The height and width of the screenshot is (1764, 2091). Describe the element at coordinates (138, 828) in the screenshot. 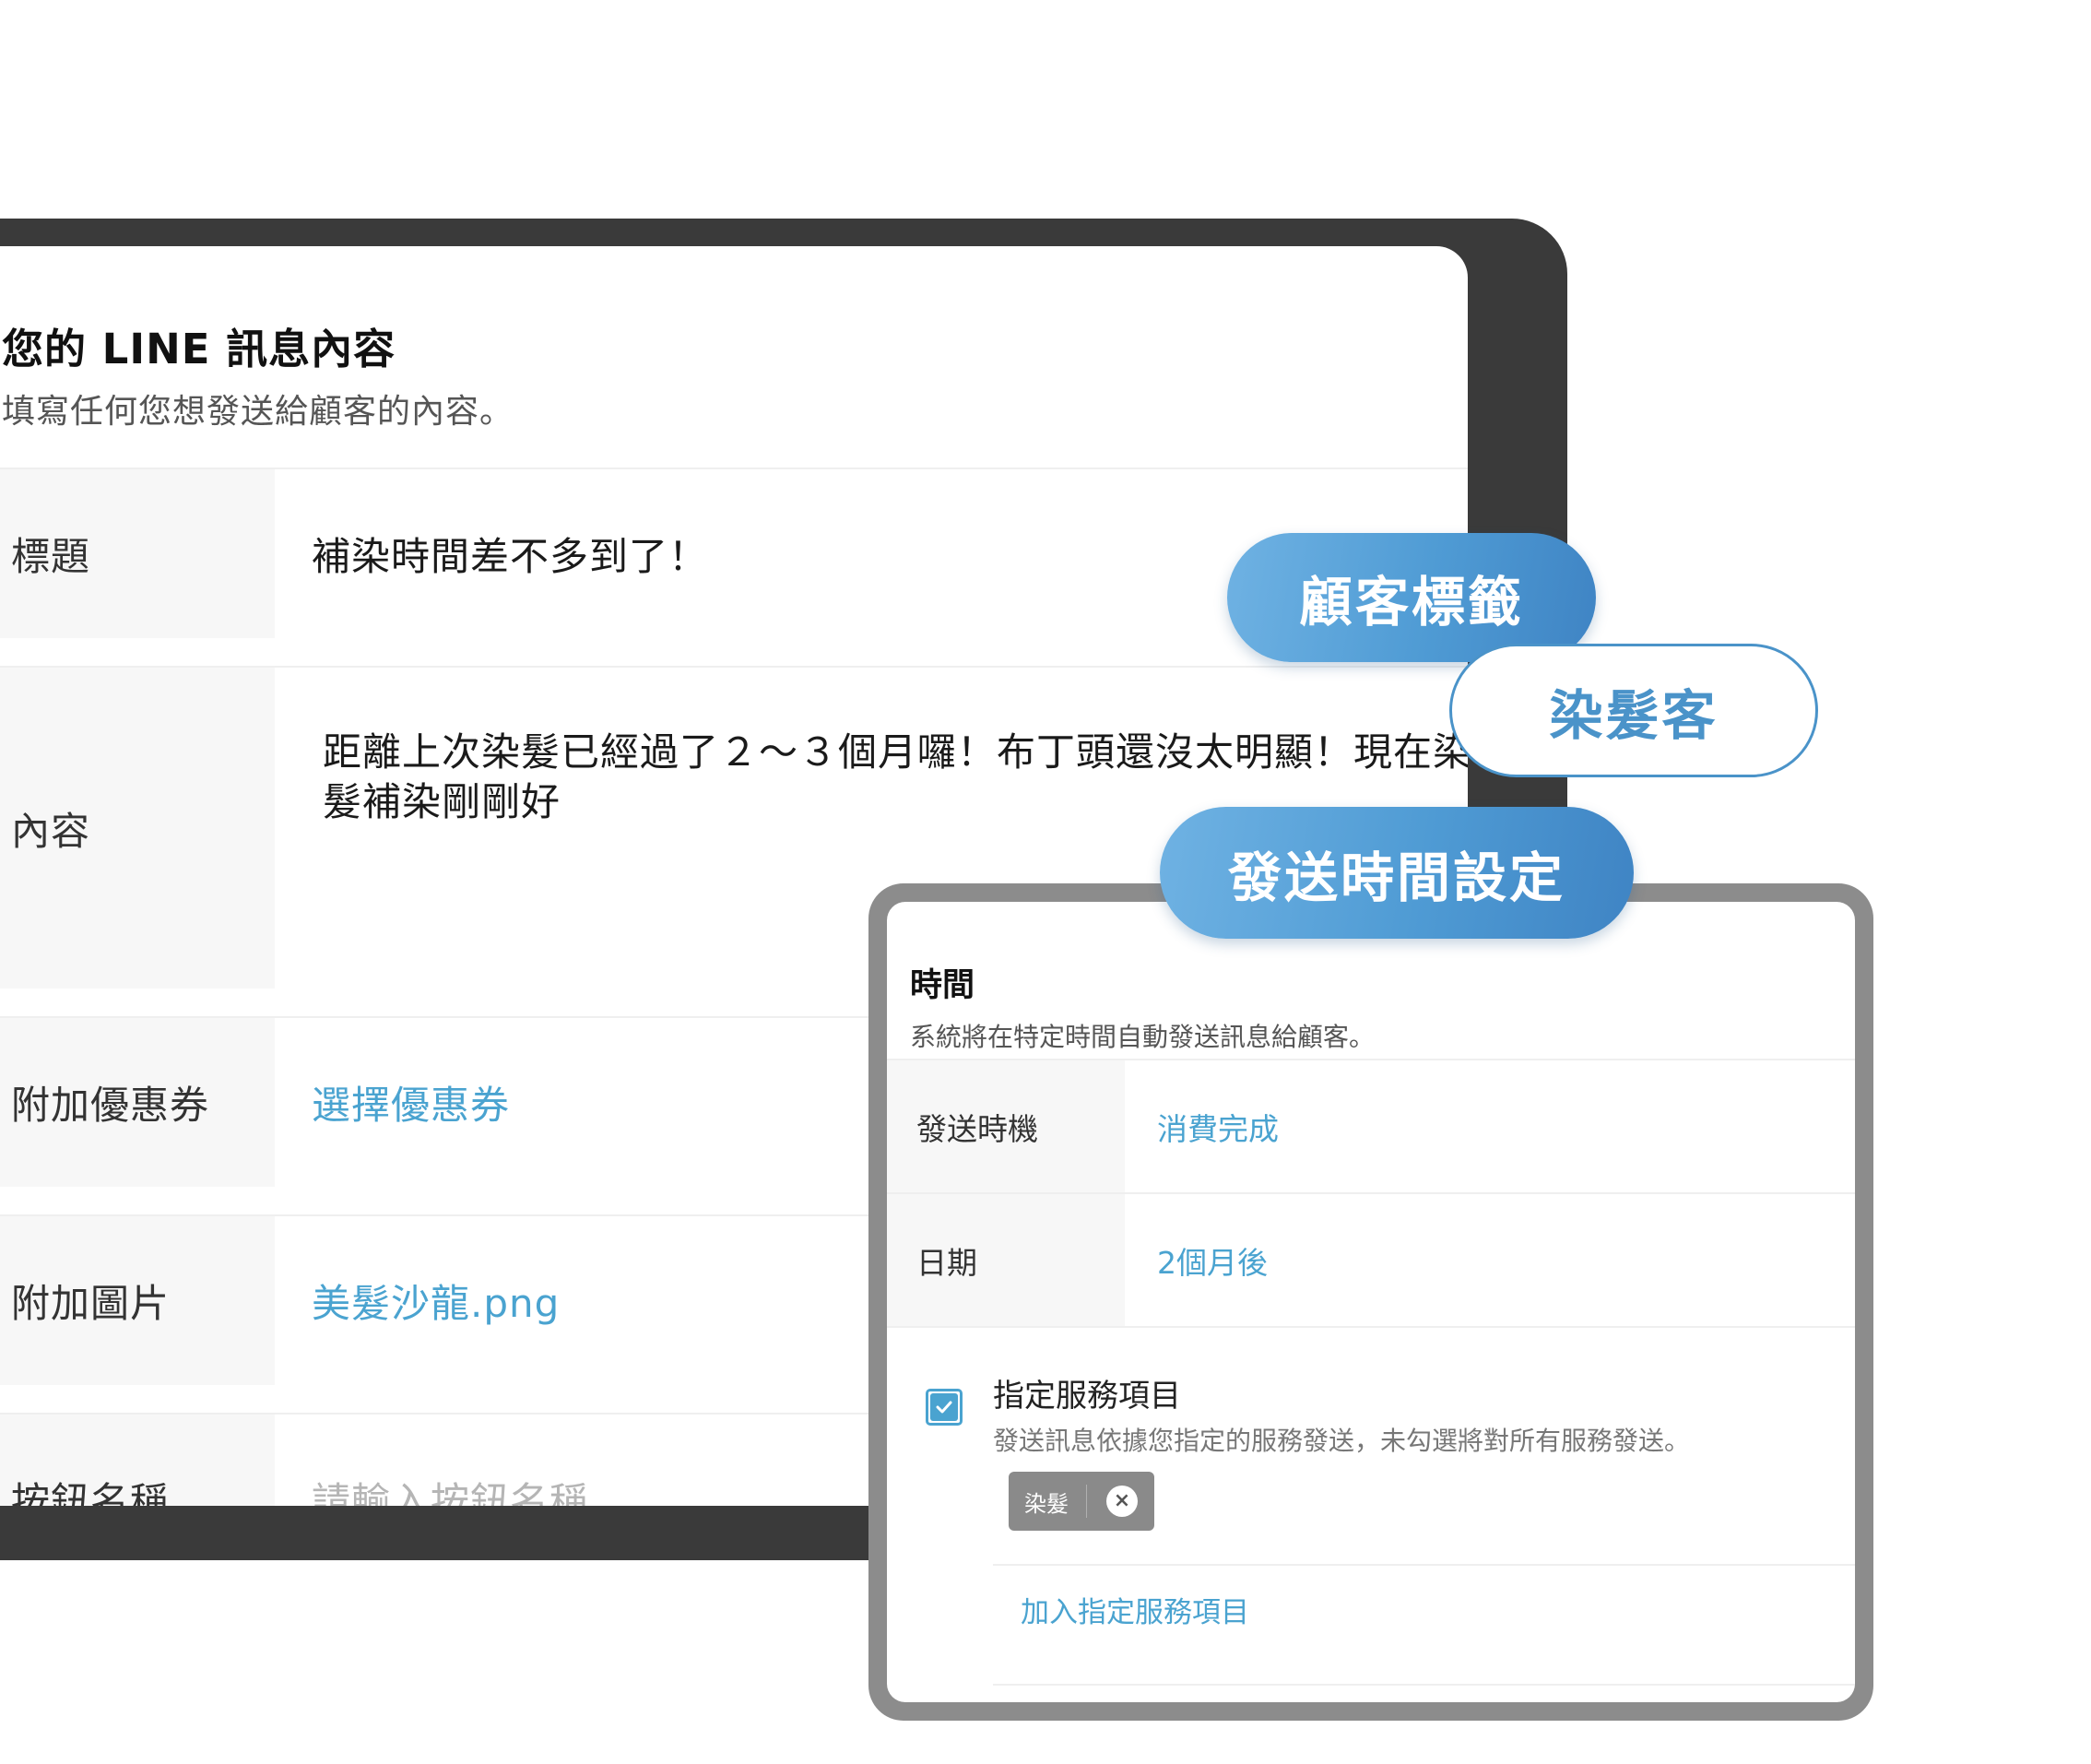

I see `content-label: 內容` at that location.